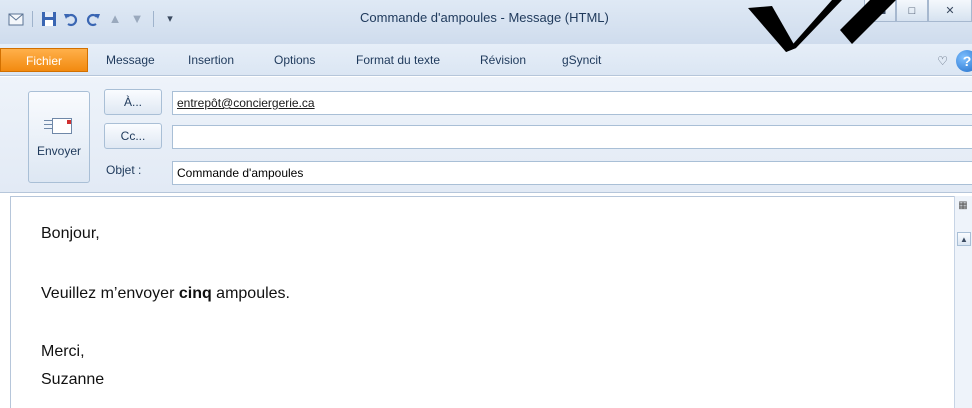 This screenshot has width=972, height=408. Describe the element at coordinates (115, 19) in the screenshot. I see `up-icon: ▲` at that location.